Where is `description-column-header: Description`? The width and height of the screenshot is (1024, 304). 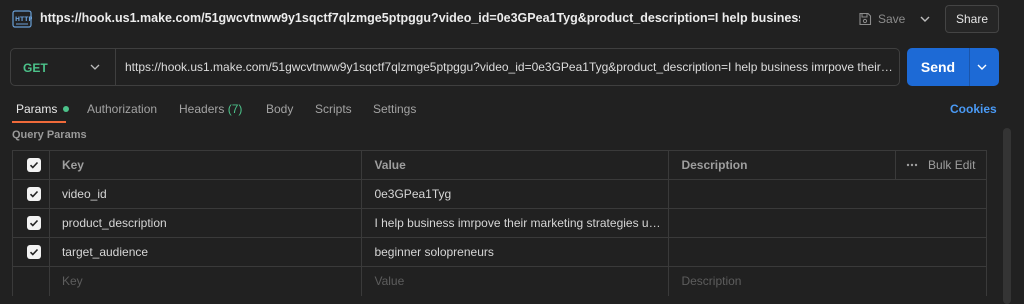 description-column-header: Description is located at coordinates (782, 165).